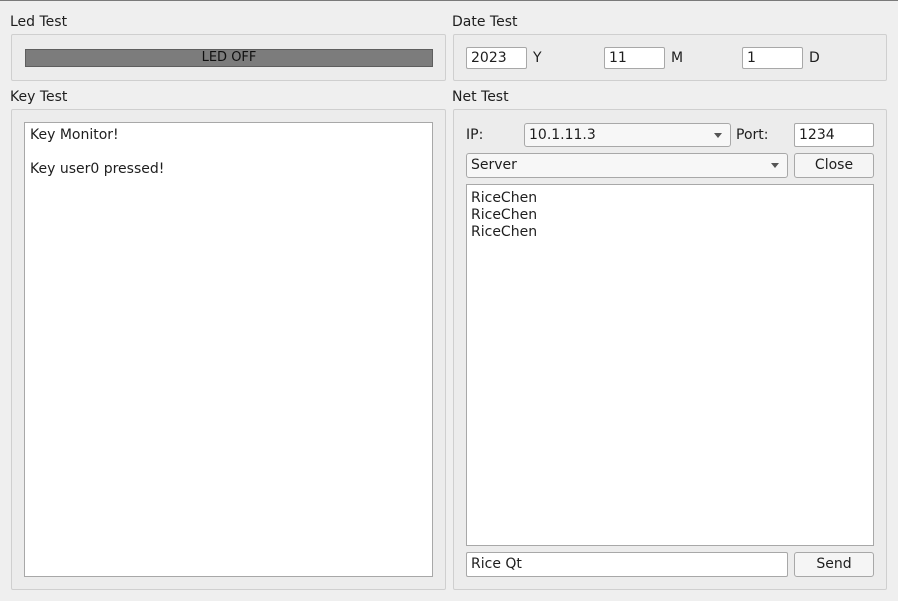 The image size is (898, 601). I want to click on day-field: 1, so click(772, 58).